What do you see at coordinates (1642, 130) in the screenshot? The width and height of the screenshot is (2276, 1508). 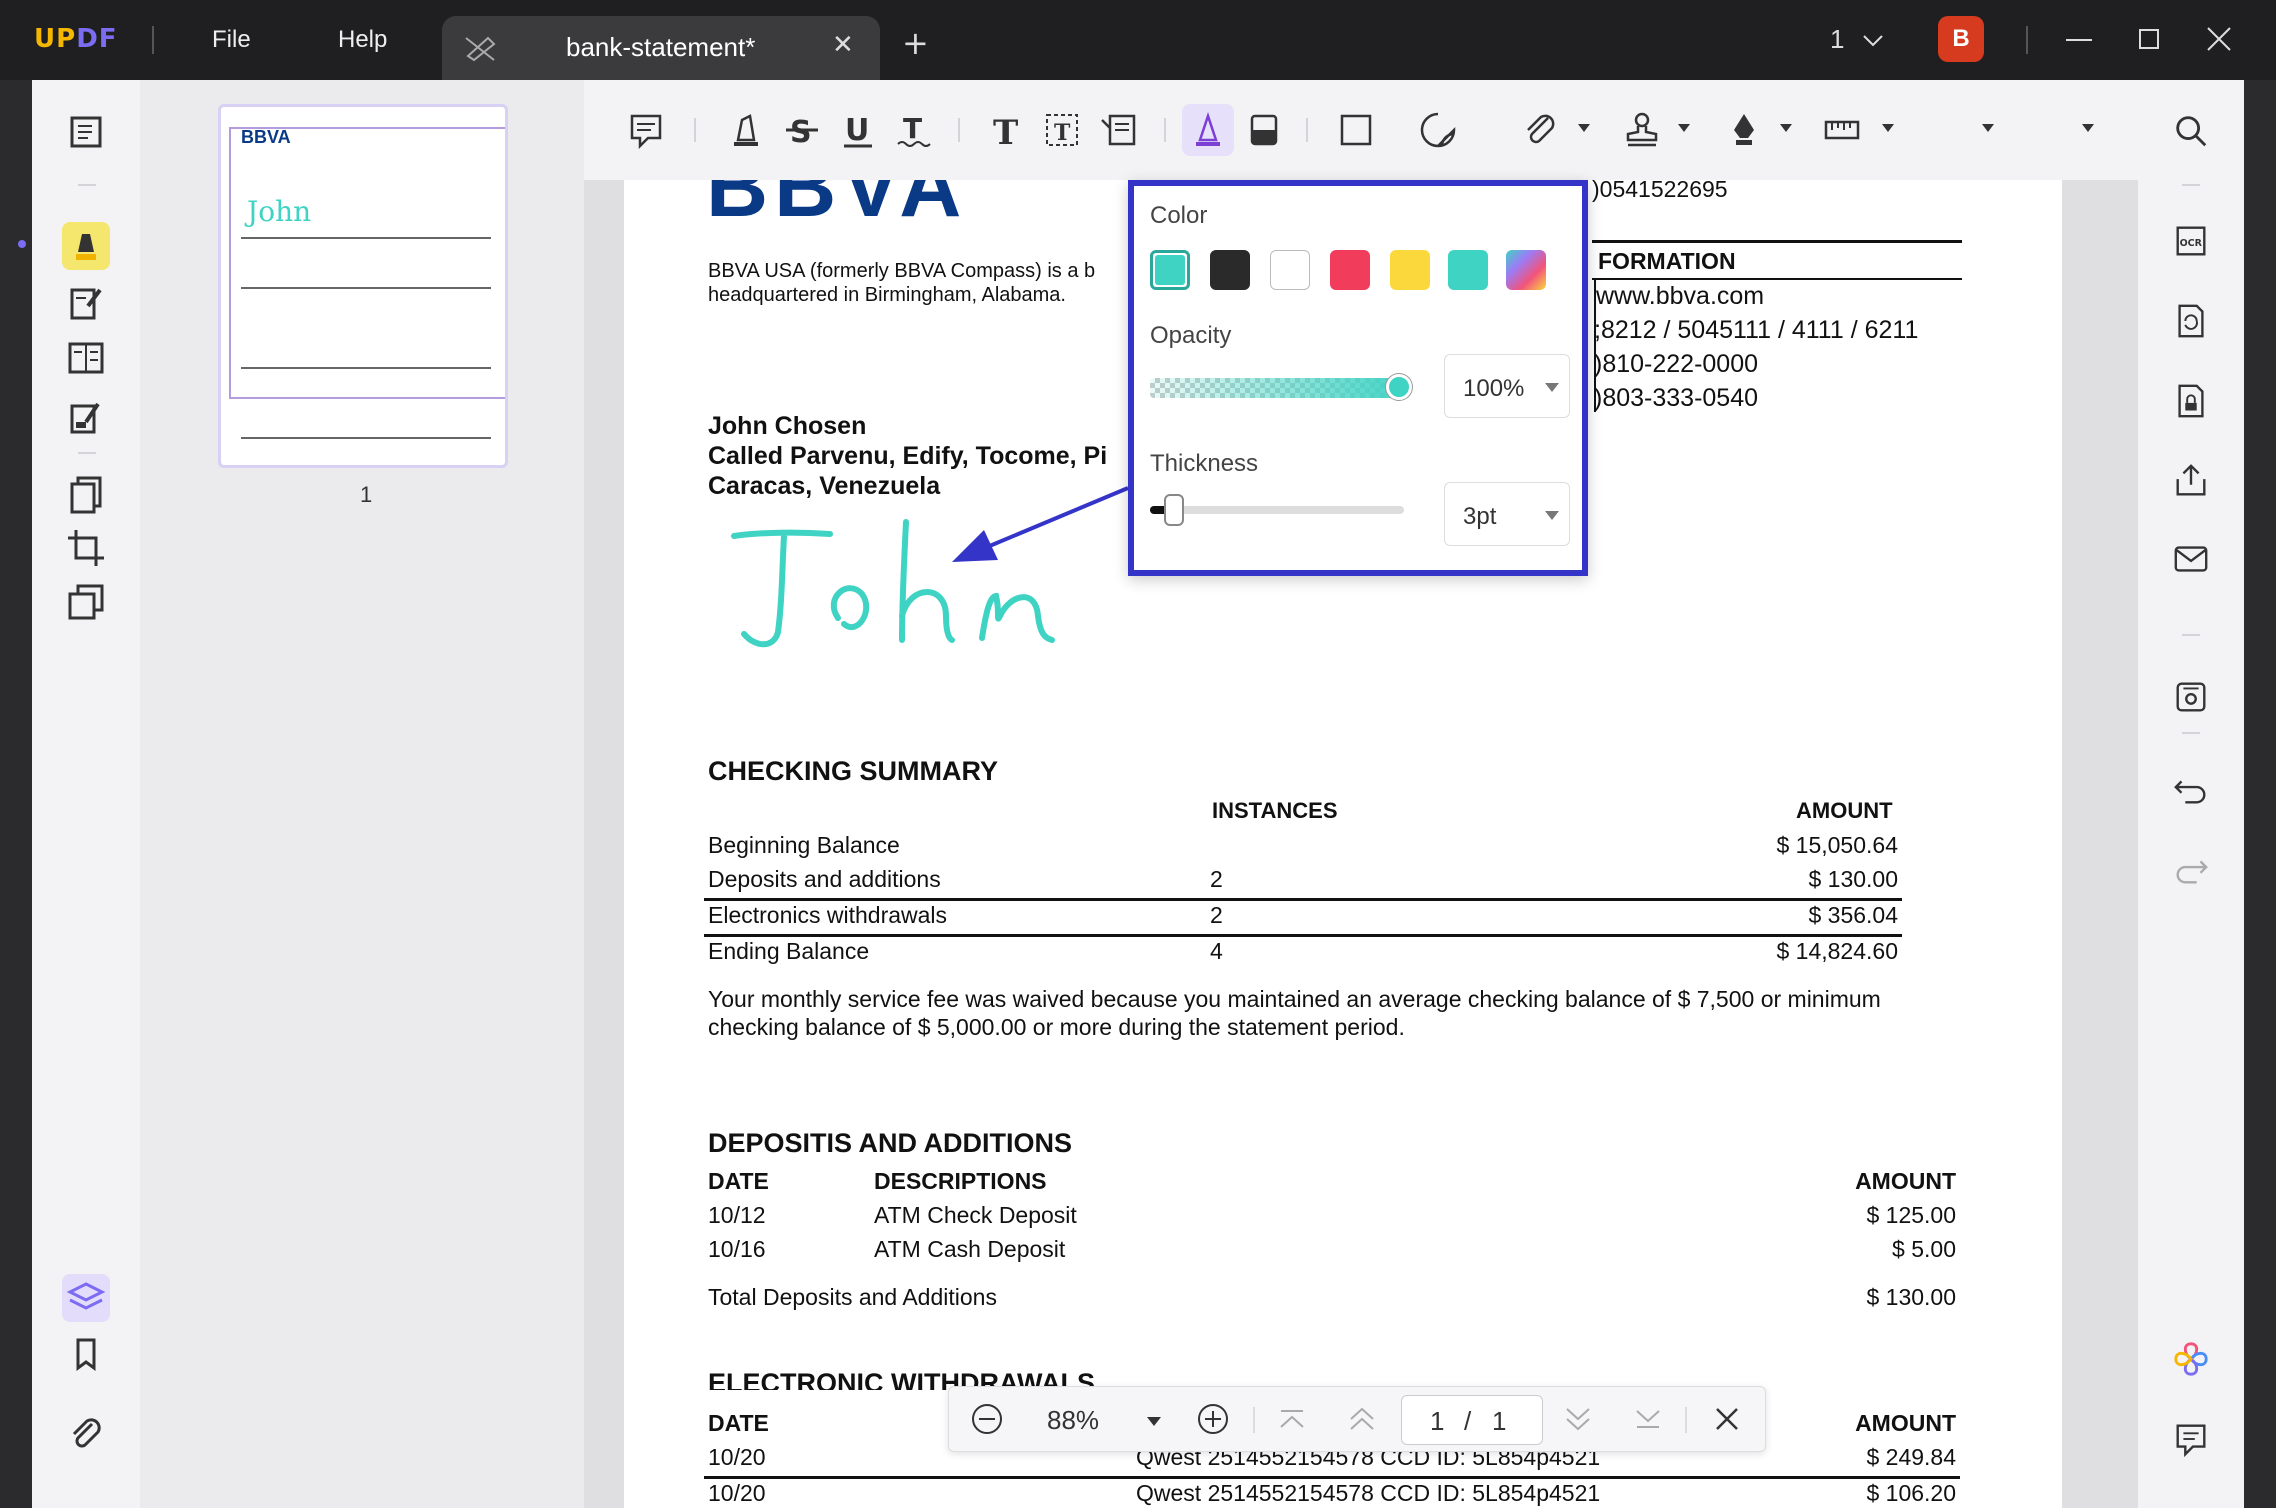 I see `stamp-button` at bounding box center [1642, 130].